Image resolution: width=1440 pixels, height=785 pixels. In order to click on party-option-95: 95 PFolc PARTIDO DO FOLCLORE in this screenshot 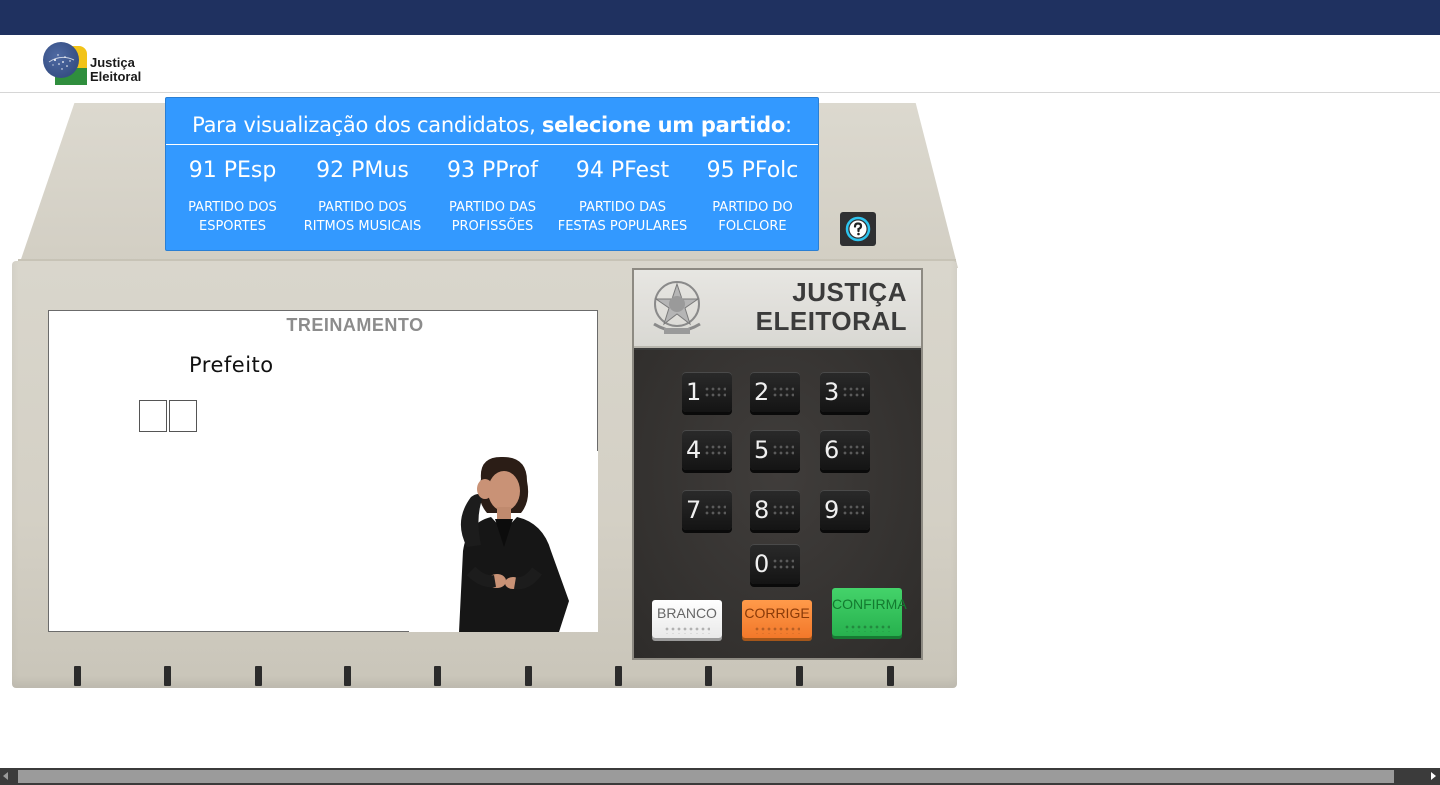, I will do `click(752, 198)`.